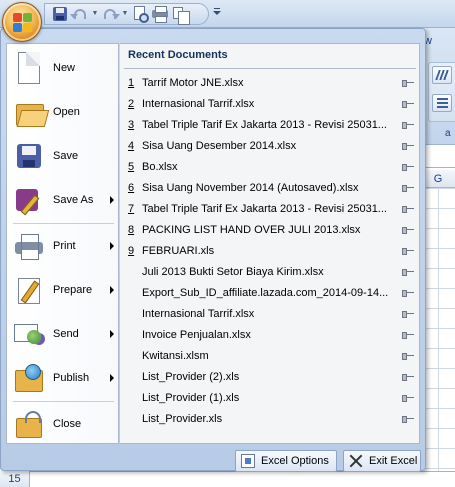 The image size is (455, 487). I want to click on undo-icon, so click(79, 14).